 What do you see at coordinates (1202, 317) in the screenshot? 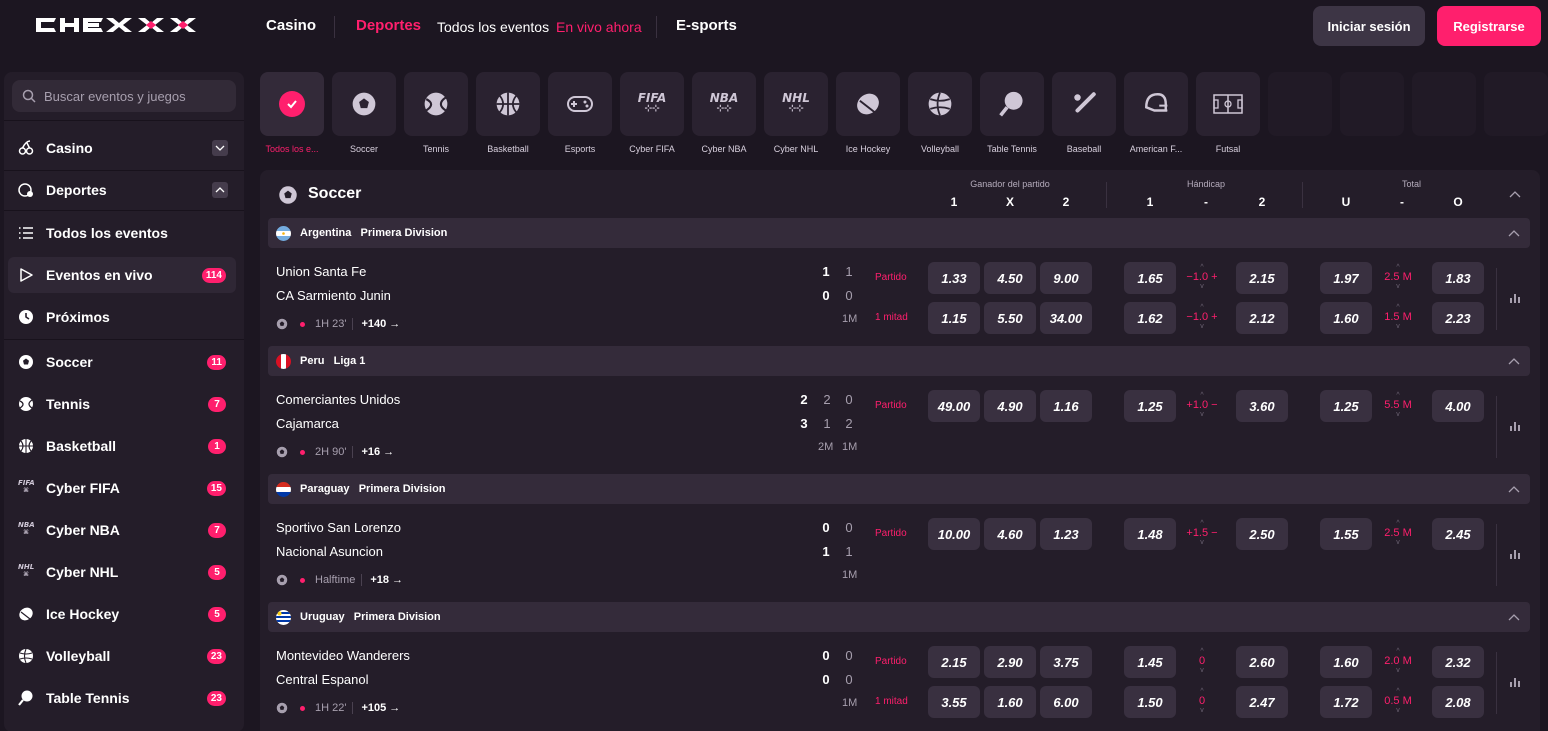
I see `handicap-line: ^ −1.0 + v` at bounding box center [1202, 317].